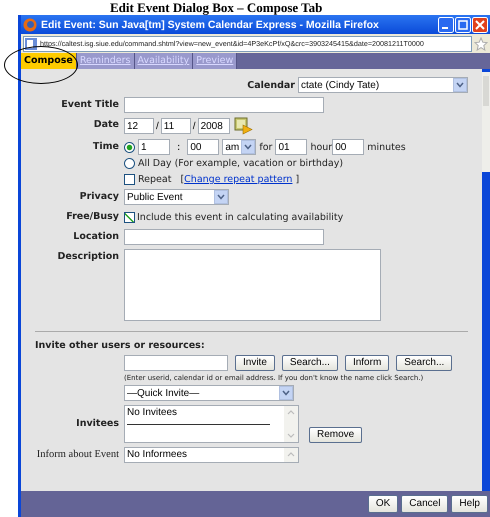  Describe the element at coordinates (241, 163) in the screenshot. I see `option-label: All Day (For example, vacation or birthday)` at that location.